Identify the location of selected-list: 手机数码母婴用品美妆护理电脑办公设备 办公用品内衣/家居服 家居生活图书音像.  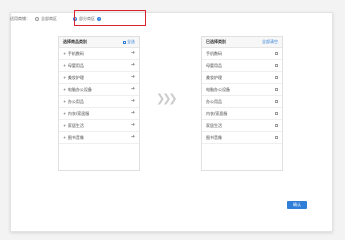
(242, 96).